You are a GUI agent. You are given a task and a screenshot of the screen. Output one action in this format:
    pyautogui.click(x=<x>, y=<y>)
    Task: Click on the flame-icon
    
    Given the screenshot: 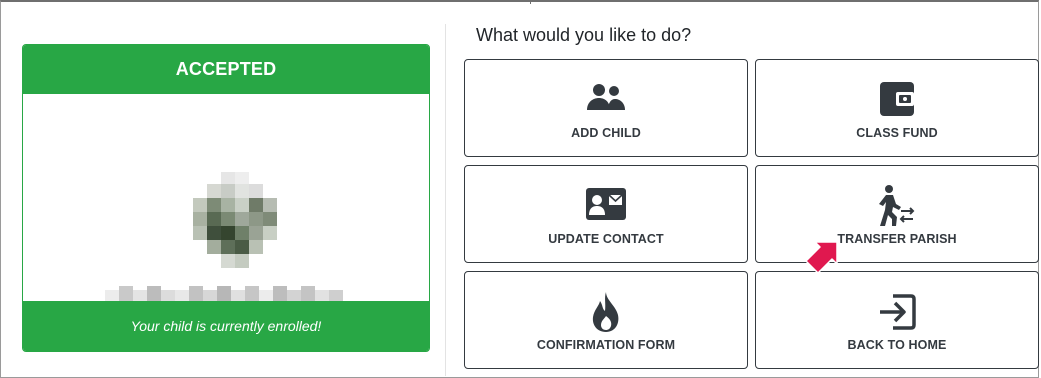 What is the action you would take?
    pyautogui.click(x=605, y=312)
    